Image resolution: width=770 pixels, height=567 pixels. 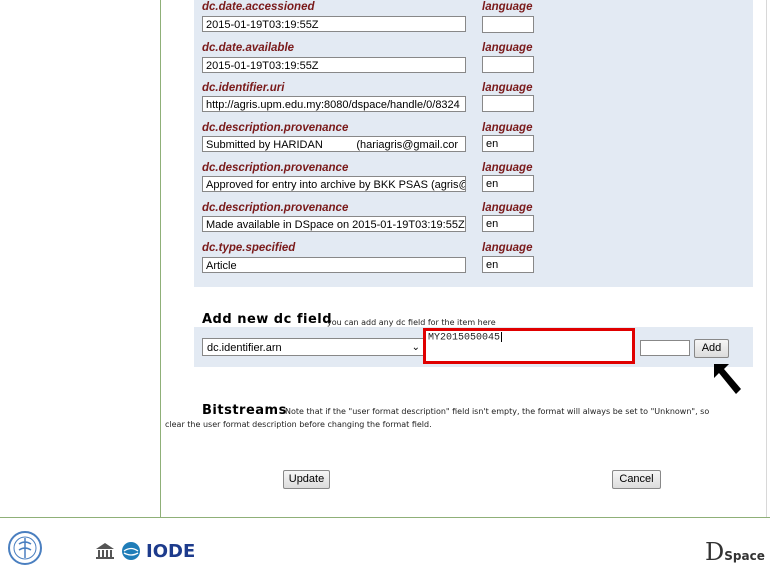 I want to click on right-divider, so click(x=766, y=258).